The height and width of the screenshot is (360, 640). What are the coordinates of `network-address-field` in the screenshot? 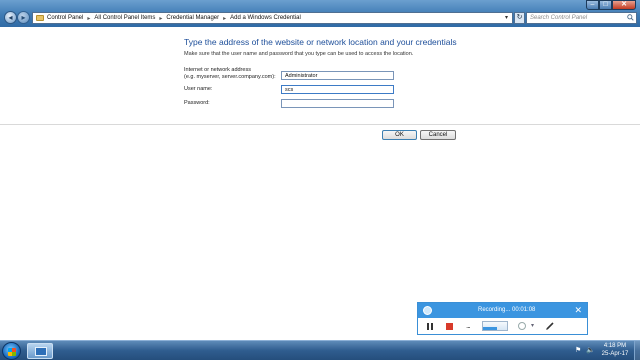 It's located at (337, 75).